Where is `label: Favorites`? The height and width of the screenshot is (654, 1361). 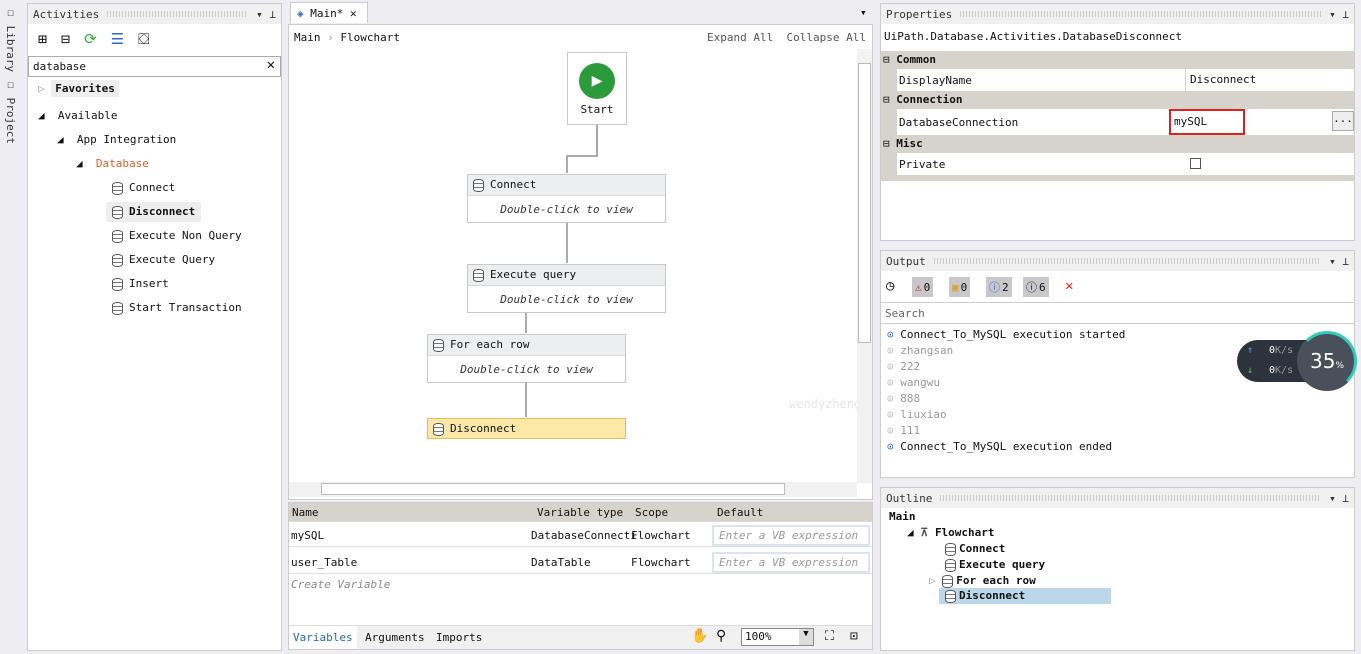 label: Favorites is located at coordinates (85, 88).